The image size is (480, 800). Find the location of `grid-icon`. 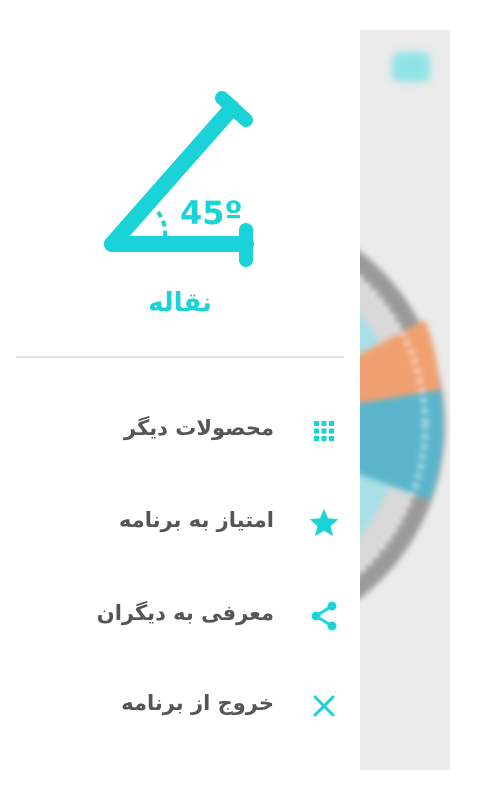

grid-icon is located at coordinates (324, 431).